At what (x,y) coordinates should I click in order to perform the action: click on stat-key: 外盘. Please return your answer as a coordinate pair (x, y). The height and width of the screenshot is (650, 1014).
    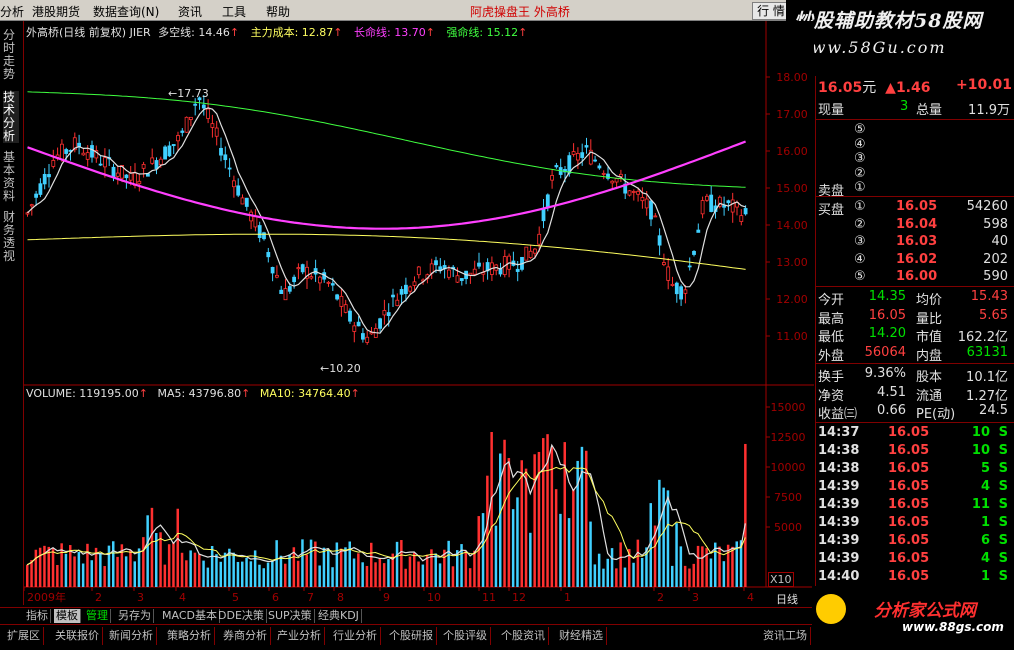
    Looking at the image, I should click on (831, 356).